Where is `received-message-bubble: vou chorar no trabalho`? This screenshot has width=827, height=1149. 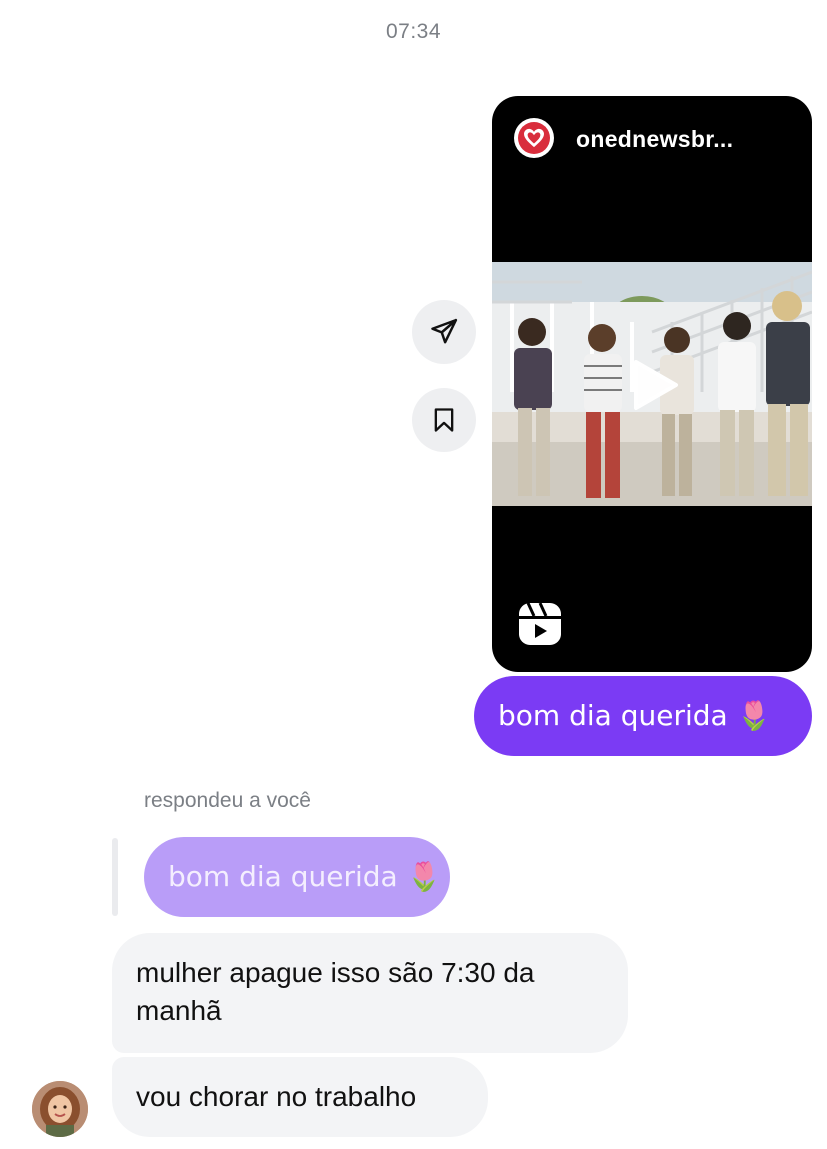 received-message-bubble: vou chorar no trabalho is located at coordinates (300, 1097).